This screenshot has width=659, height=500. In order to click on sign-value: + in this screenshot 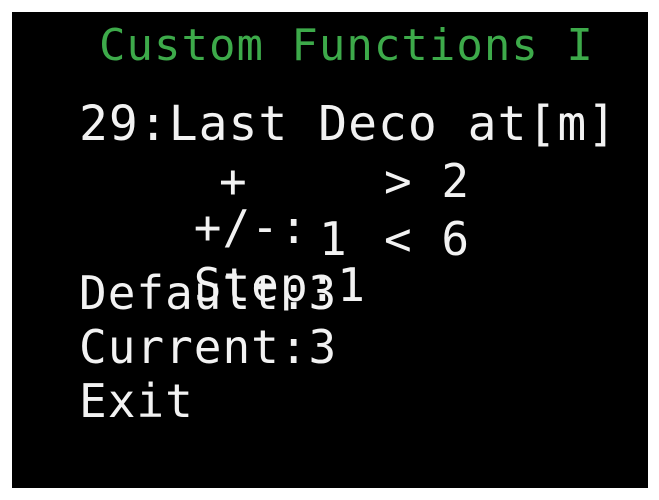, I will do `click(233, 181)`.